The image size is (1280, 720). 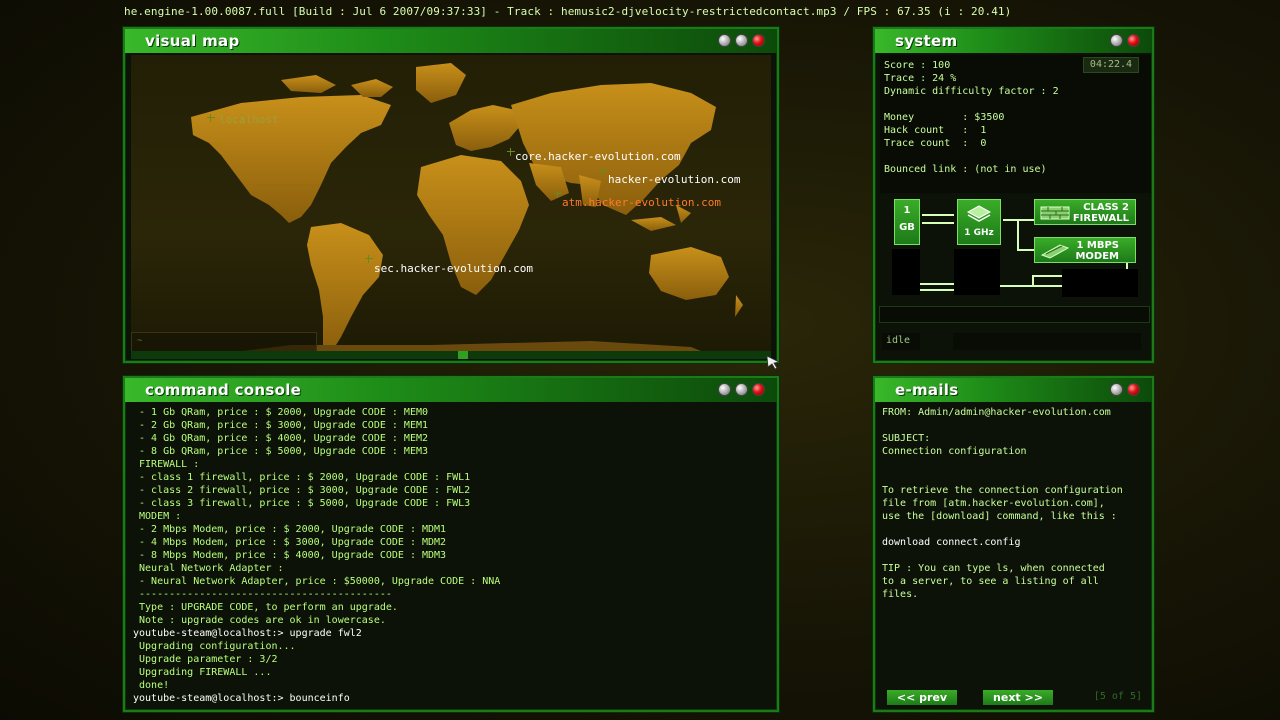 What do you see at coordinates (996, 412) in the screenshot?
I see `email-line: FROM: Admin/admin@hacker-evolution.com` at bounding box center [996, 412].